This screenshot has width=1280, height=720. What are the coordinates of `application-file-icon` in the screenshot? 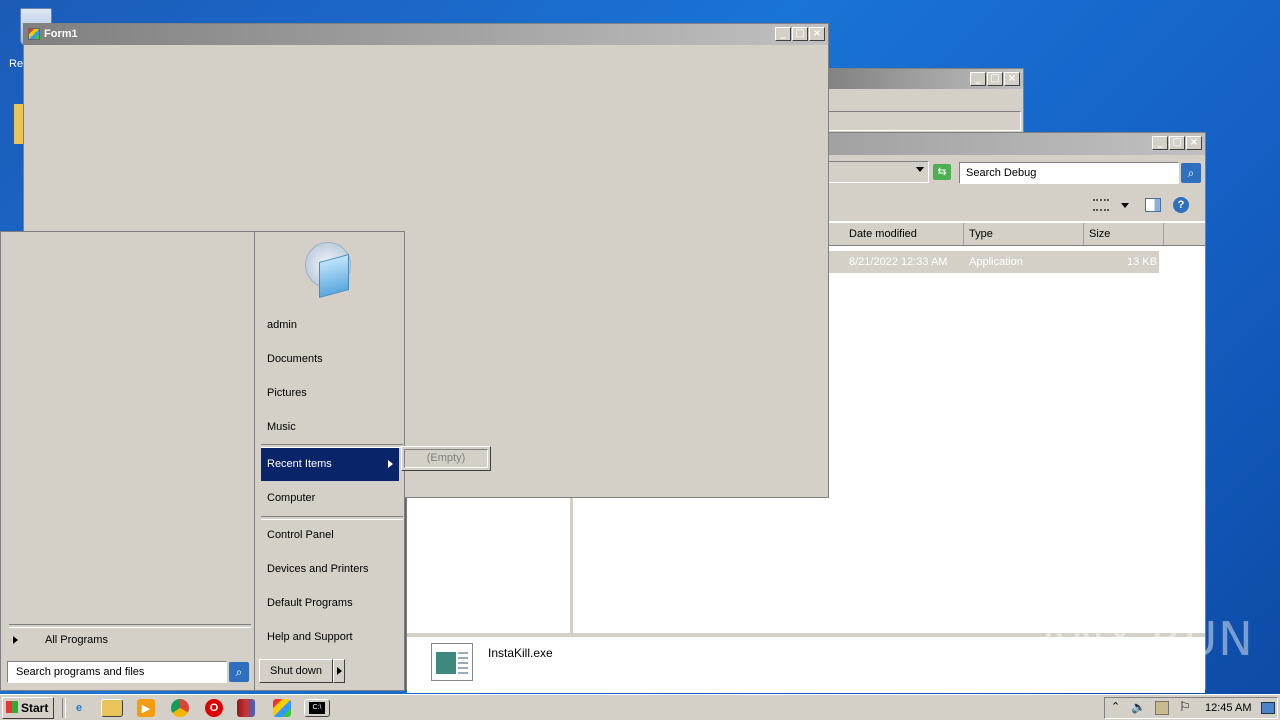 It's located at (452, 662).